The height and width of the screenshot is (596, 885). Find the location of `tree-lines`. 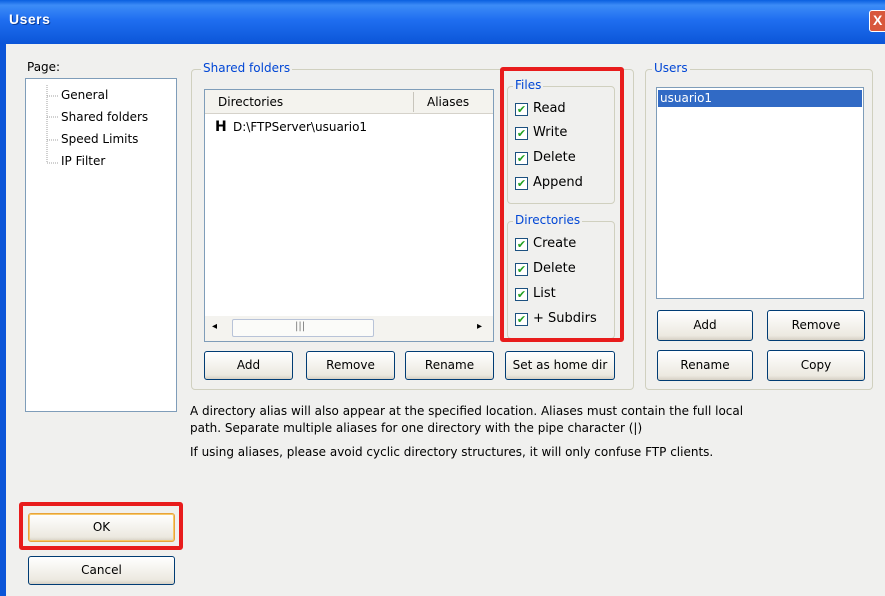

tree-lines is located at coordinates (52, 124).